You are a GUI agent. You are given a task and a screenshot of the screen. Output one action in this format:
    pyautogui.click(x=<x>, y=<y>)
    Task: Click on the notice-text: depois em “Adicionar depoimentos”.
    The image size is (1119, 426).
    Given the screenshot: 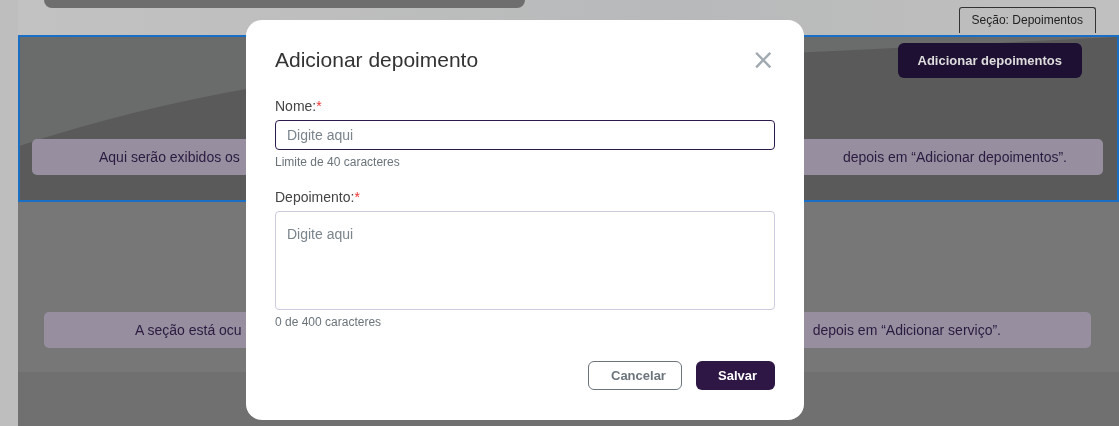 What is the action you would take?
    pyautogui.click(x=954, y=157)
    